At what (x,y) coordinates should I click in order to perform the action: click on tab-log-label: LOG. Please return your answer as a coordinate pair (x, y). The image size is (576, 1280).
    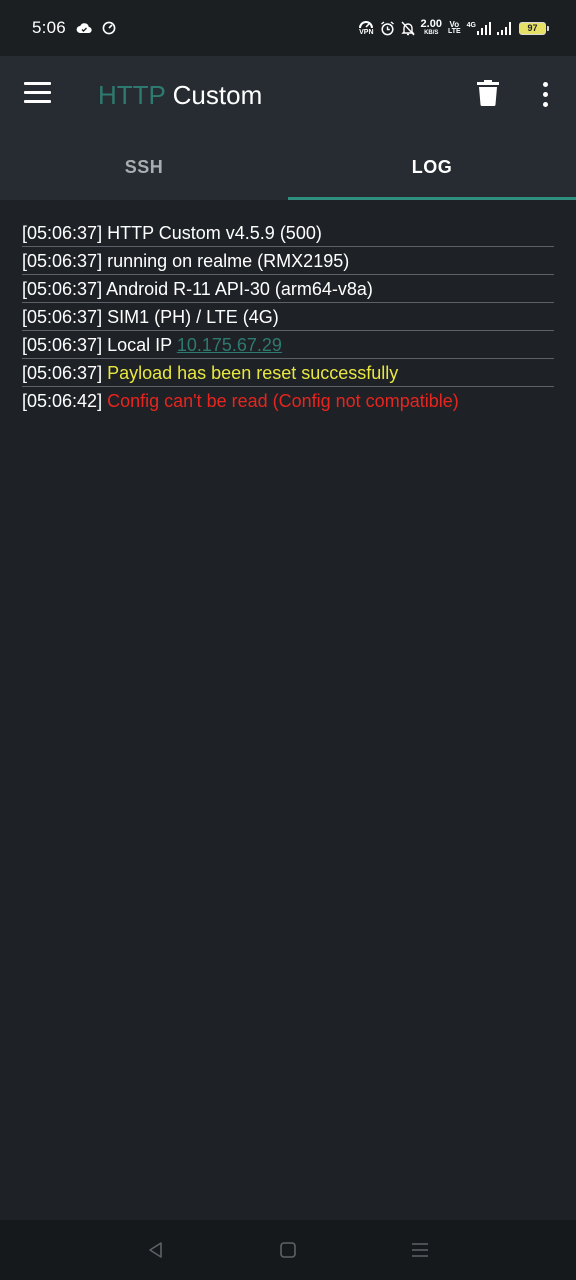
    Looking at the image, I should click on (432, 166).